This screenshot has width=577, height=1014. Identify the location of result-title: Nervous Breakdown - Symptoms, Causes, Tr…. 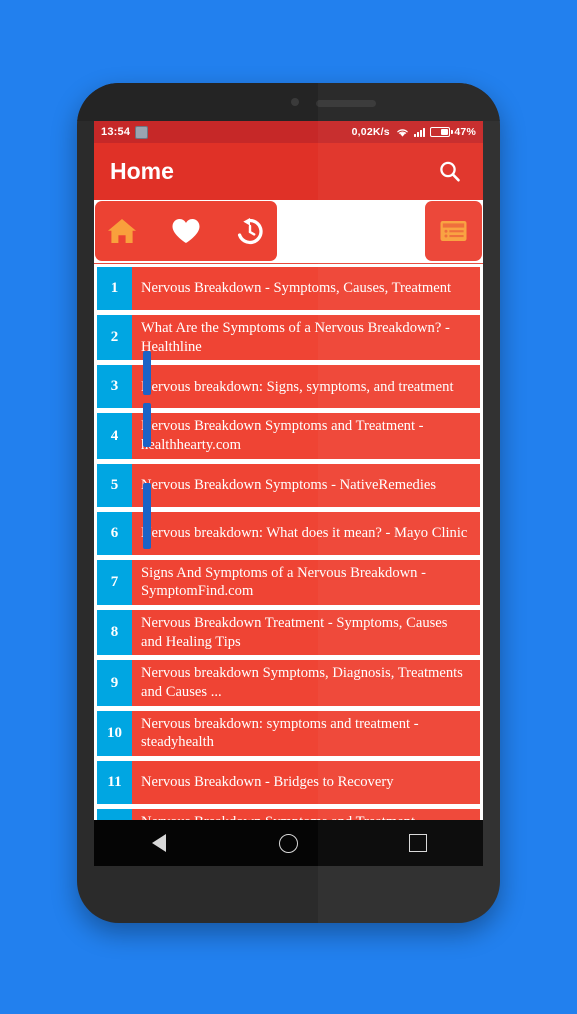
(306, 288).